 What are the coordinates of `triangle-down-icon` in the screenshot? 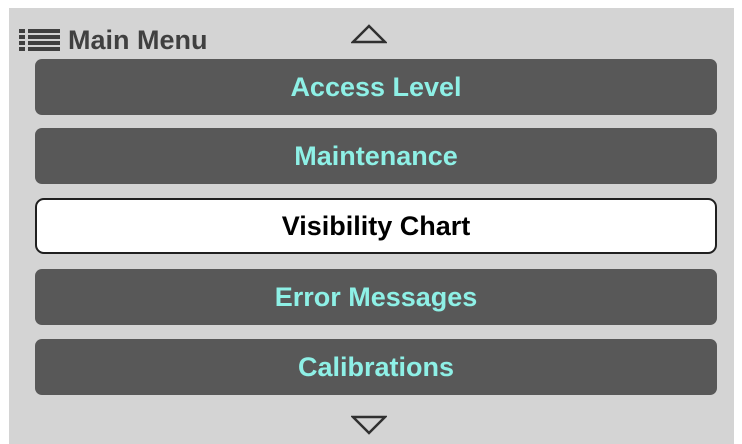 It's located at (369, 425).